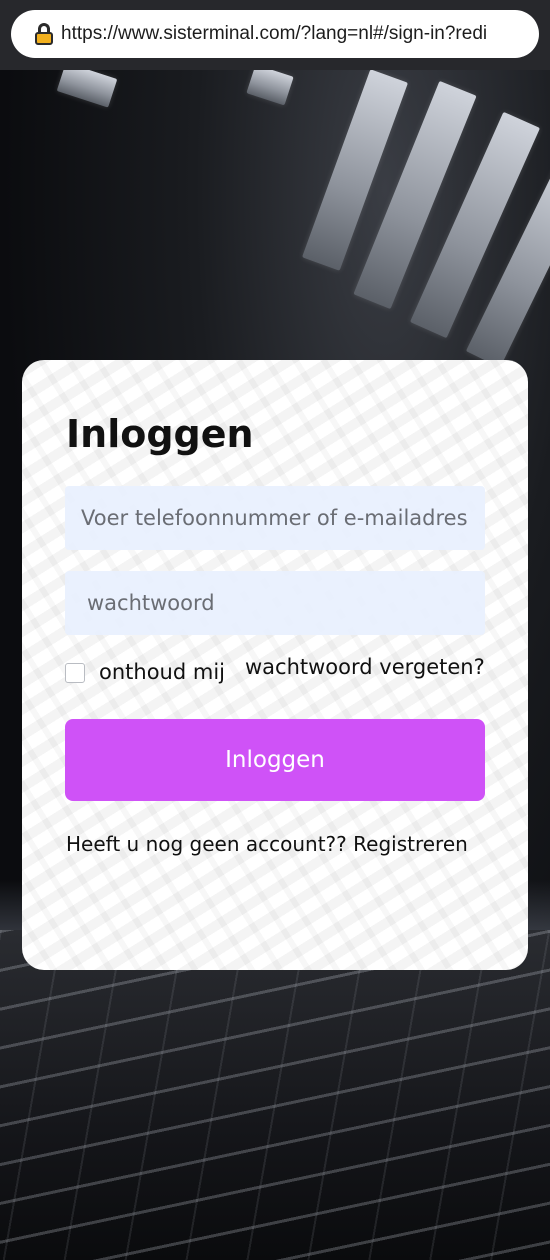  I want to click on username-input, so click(275, 518).